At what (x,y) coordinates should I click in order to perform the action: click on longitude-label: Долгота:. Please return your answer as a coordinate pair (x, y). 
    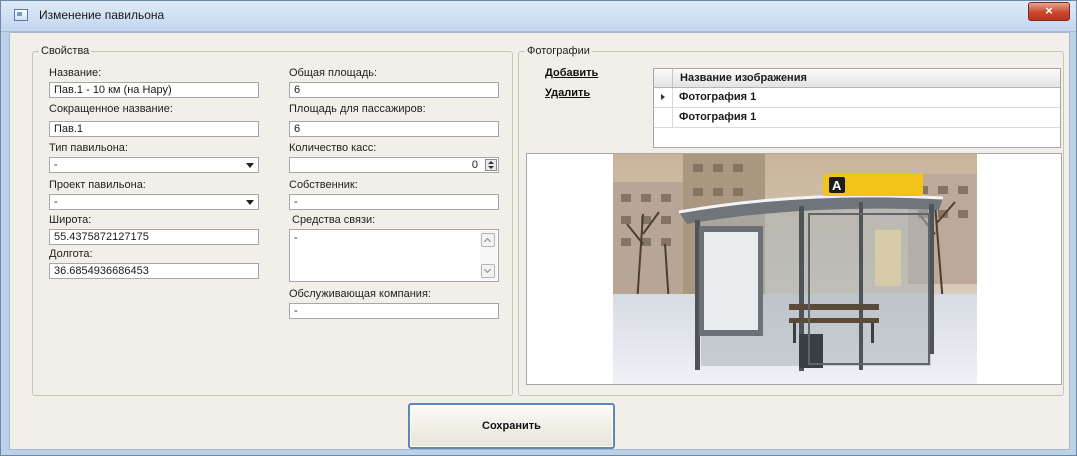
    Looking at the image, I should click on (71, 254).